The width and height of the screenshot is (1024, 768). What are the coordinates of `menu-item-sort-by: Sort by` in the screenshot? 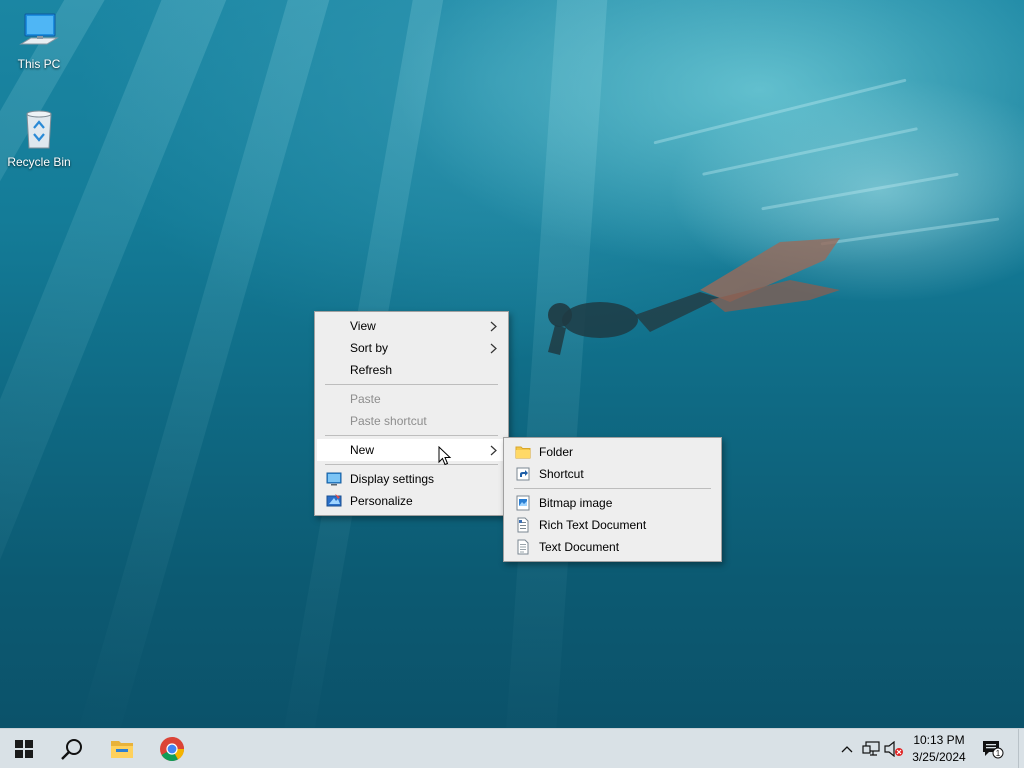 It's located at (411, 348).